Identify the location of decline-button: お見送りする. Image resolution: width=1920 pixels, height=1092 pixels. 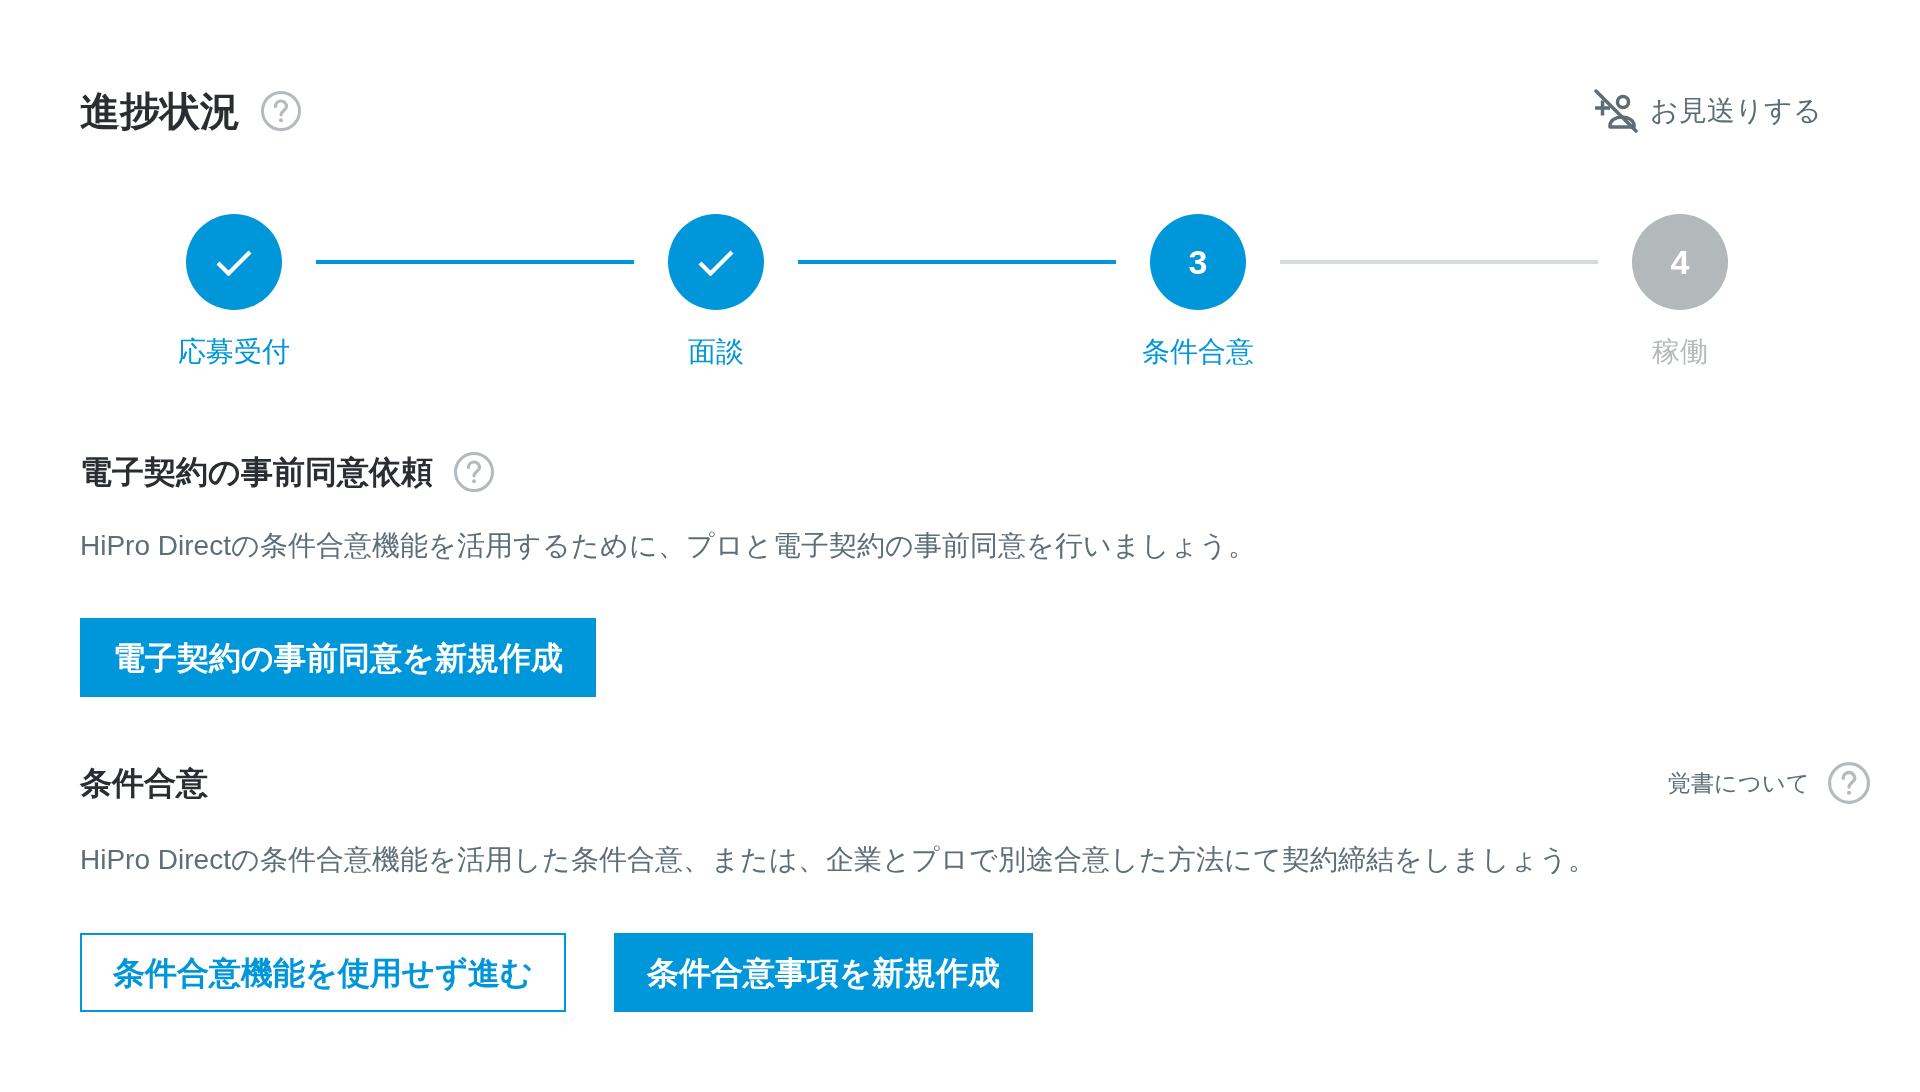
(1708, 111).